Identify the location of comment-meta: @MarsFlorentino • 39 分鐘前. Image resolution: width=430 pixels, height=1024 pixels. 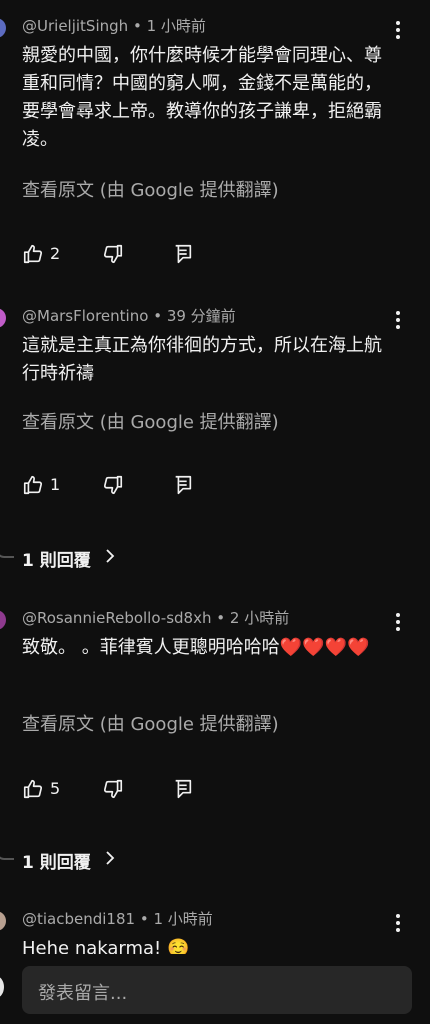
(129, 316).